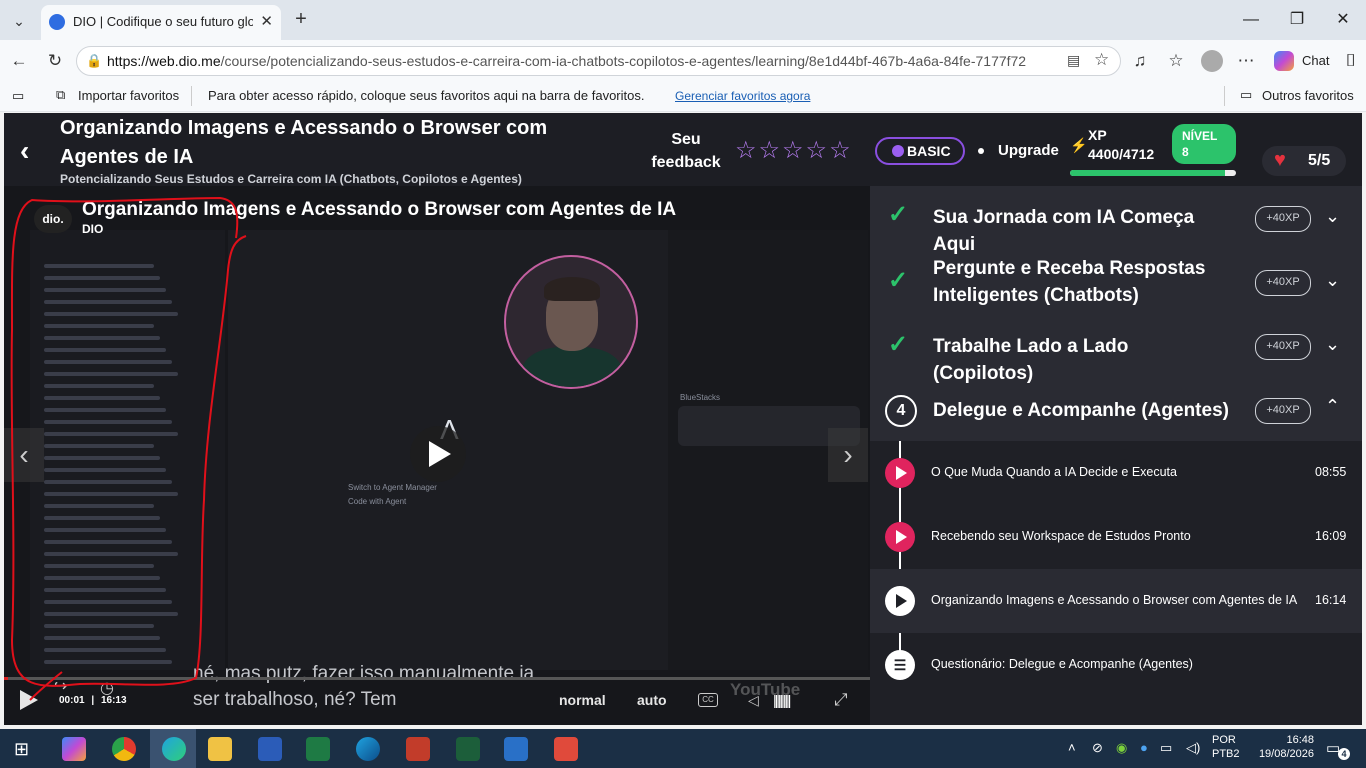 This screenshot has height=768, width=1366. Describe the element at coordinates (1300, 740) in the screenshot. I see `clock-time: 16:48` at that location.